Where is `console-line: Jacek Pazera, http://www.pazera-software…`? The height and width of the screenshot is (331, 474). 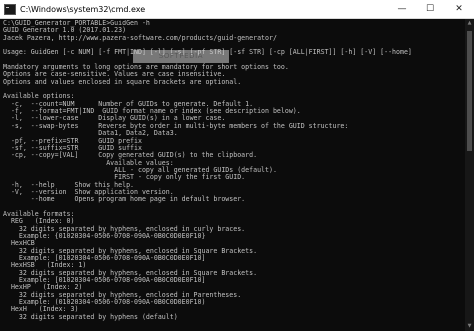 console-line: Jacek Pazera, http://www.pazera-software… is located at coordinates (140, 37).